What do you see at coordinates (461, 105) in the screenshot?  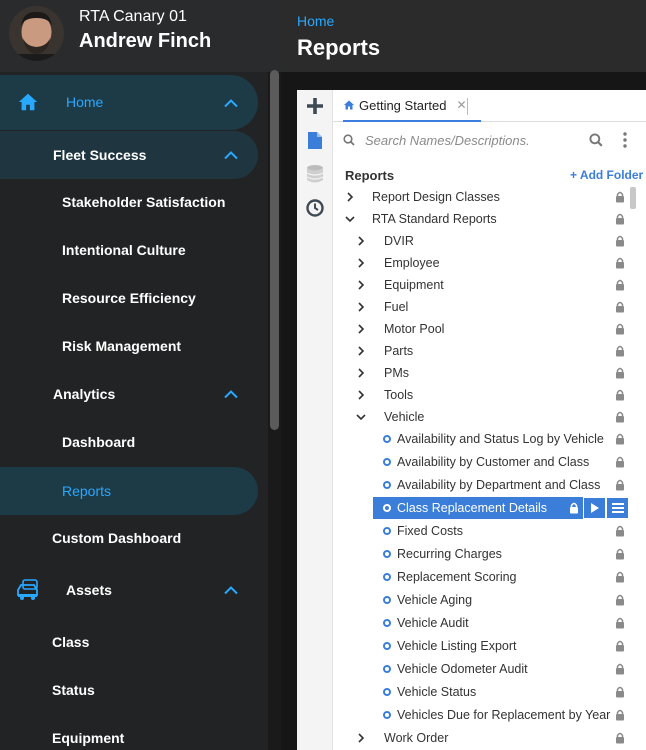 I see `close-icon: ✕` at bounding box center [461, 105].